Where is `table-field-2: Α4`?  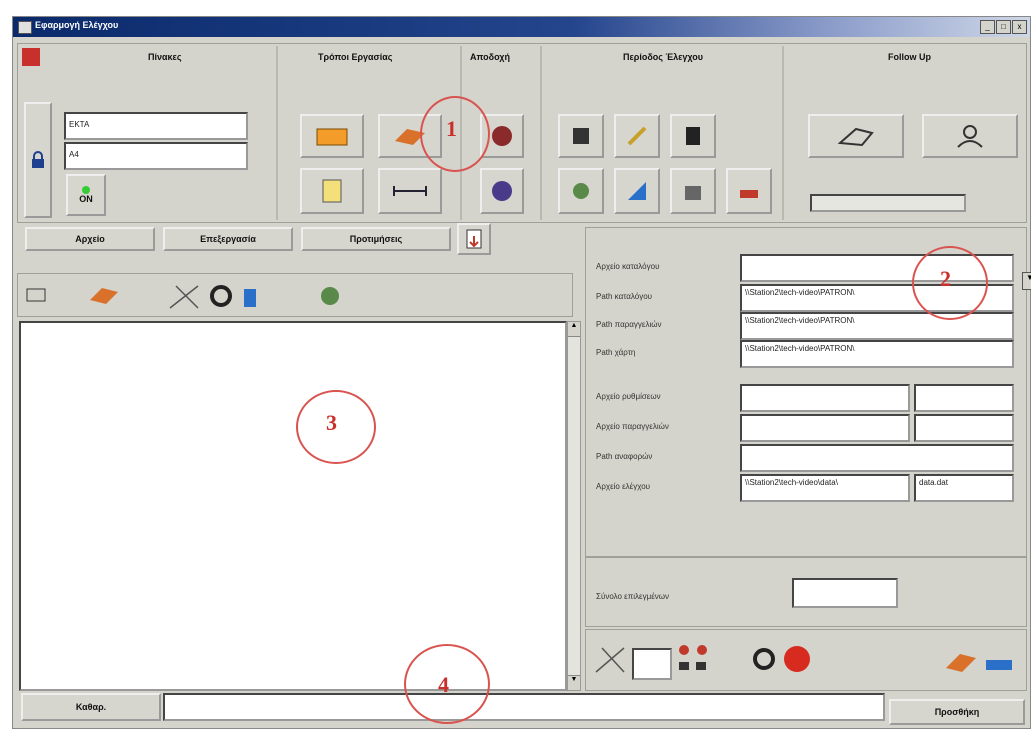 table-field-2: Α4 is located at coordinates (156, 156).